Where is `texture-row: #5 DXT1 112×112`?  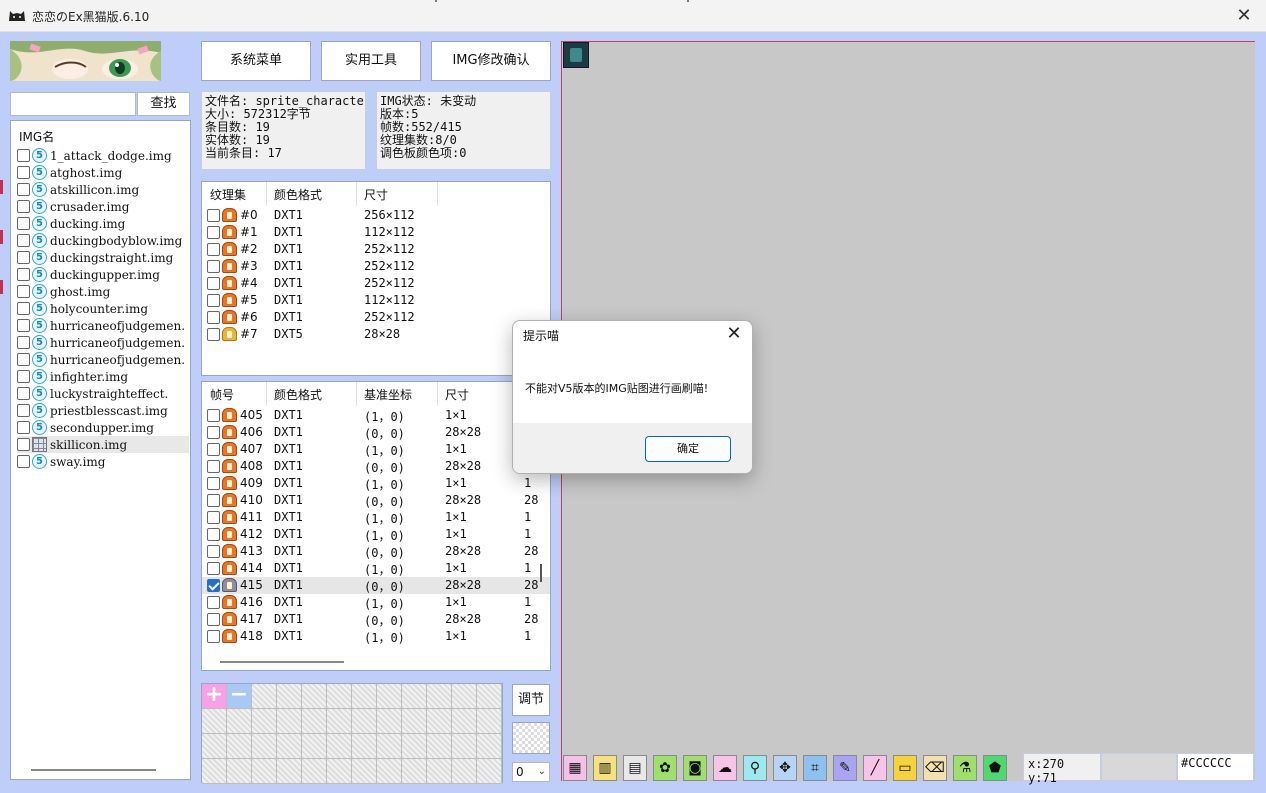 texture-row: #5 DXT1 112×112 is located at coordinates (376, 300).